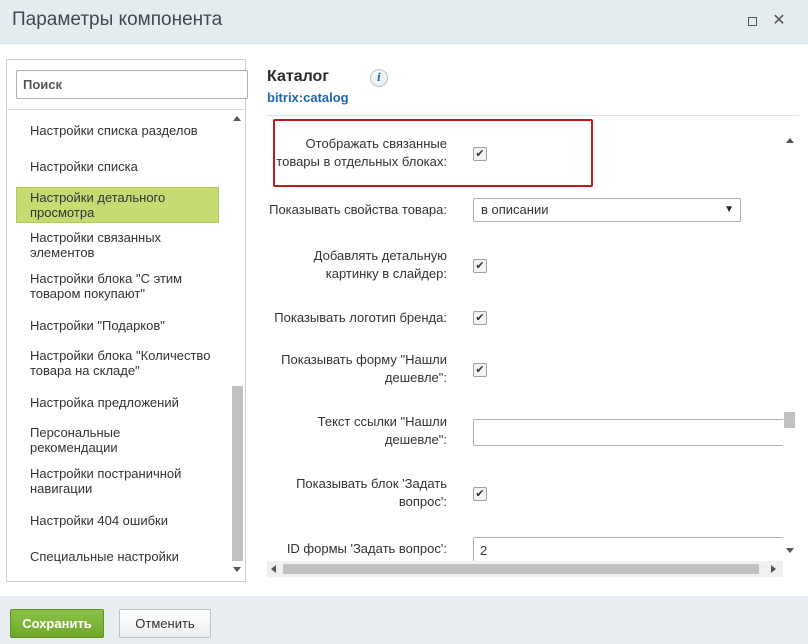 Image resolution: width=808 pixels, height=644 pixels. I want to click on sidebar-item-label: Настройки блока "Количество, so click(120, 355).